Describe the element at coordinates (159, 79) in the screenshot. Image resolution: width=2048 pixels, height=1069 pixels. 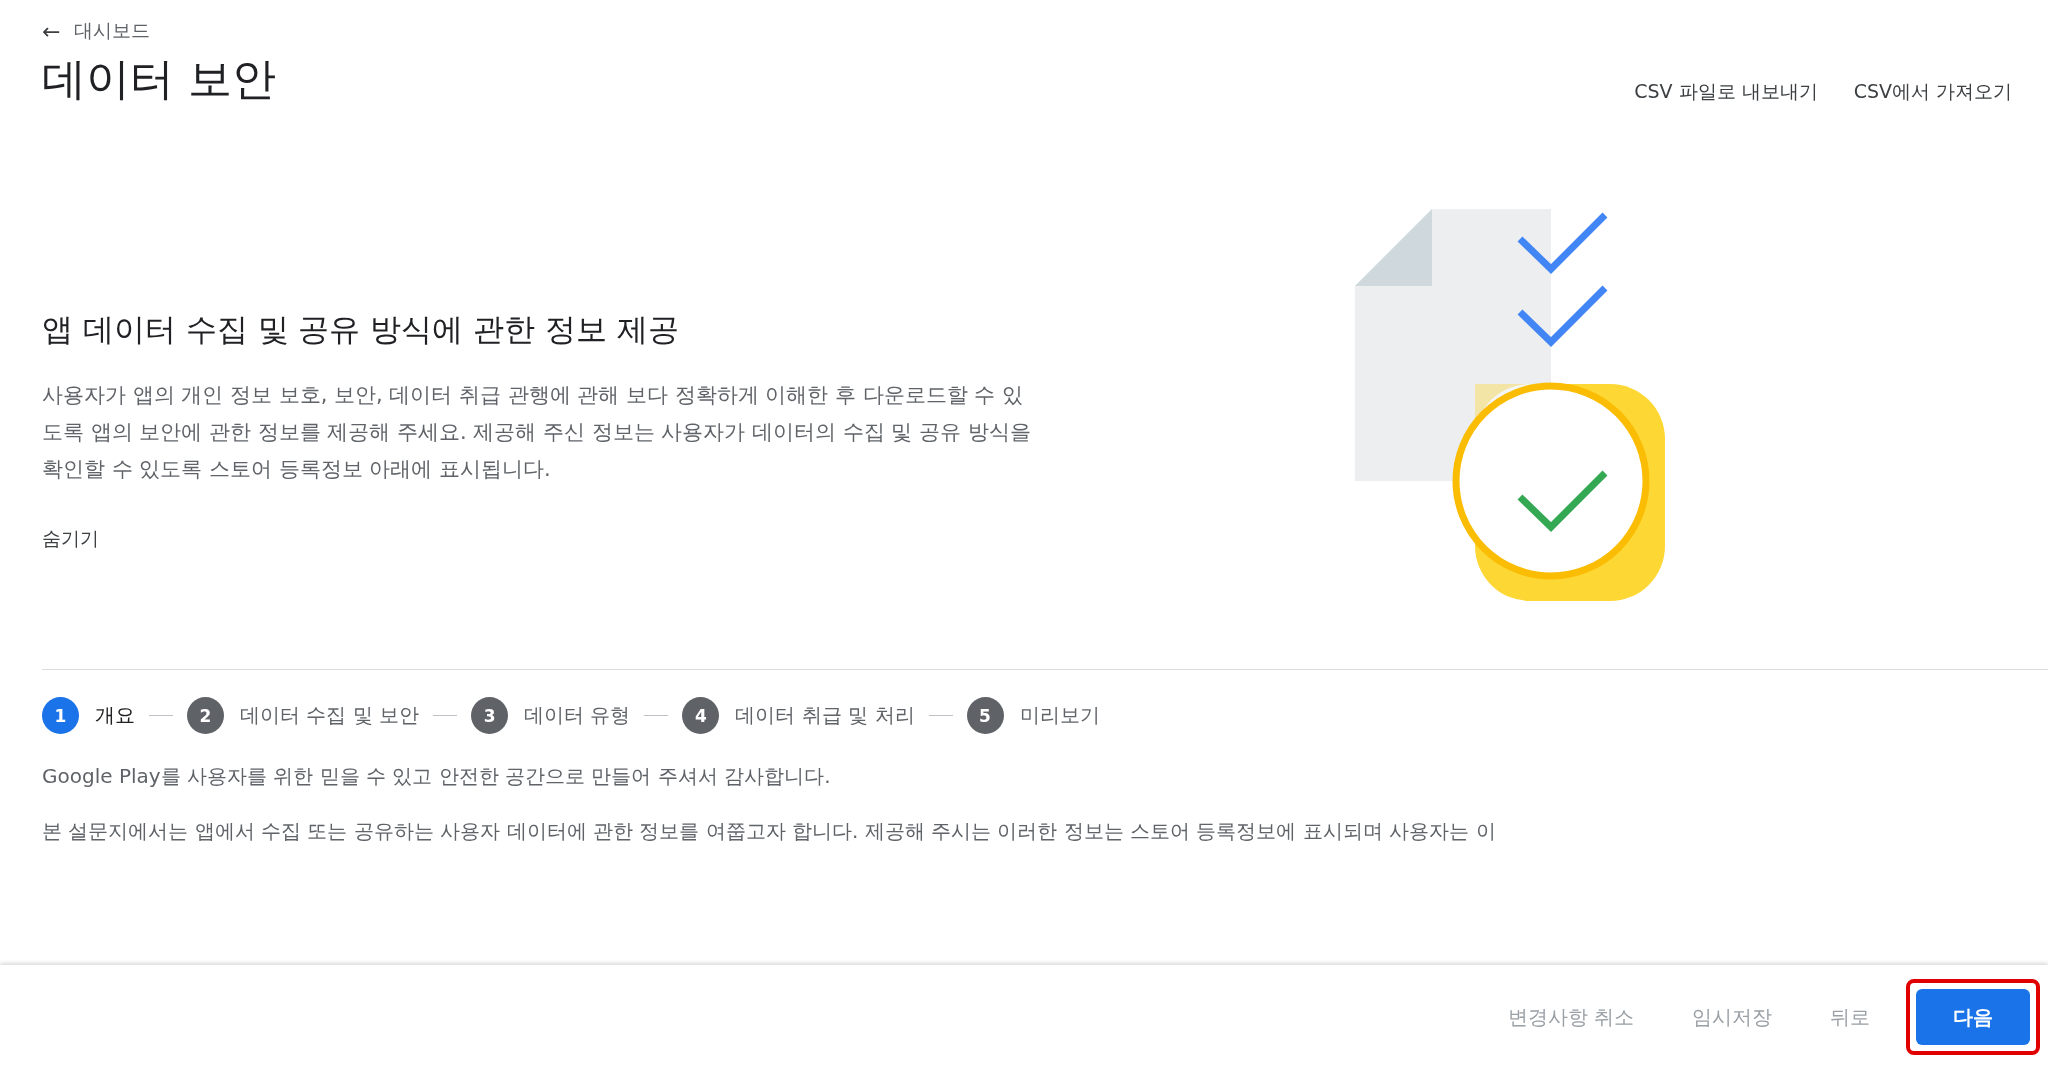
I see `page-title: 데이터 보안` at that location.